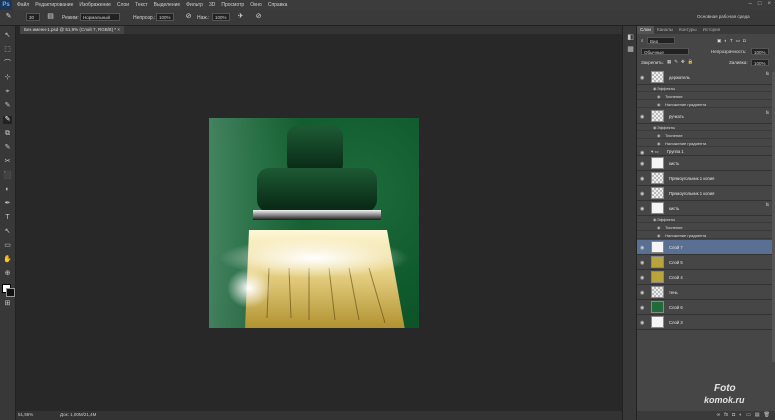 This screenshot has width=775, height=420. I want to click on layer-row: ◉ Слой 6, so click(704, 307).